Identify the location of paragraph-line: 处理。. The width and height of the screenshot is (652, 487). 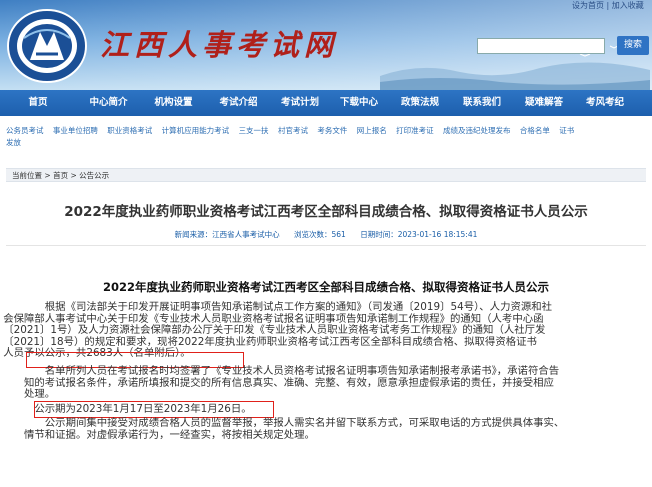
(40, 394).